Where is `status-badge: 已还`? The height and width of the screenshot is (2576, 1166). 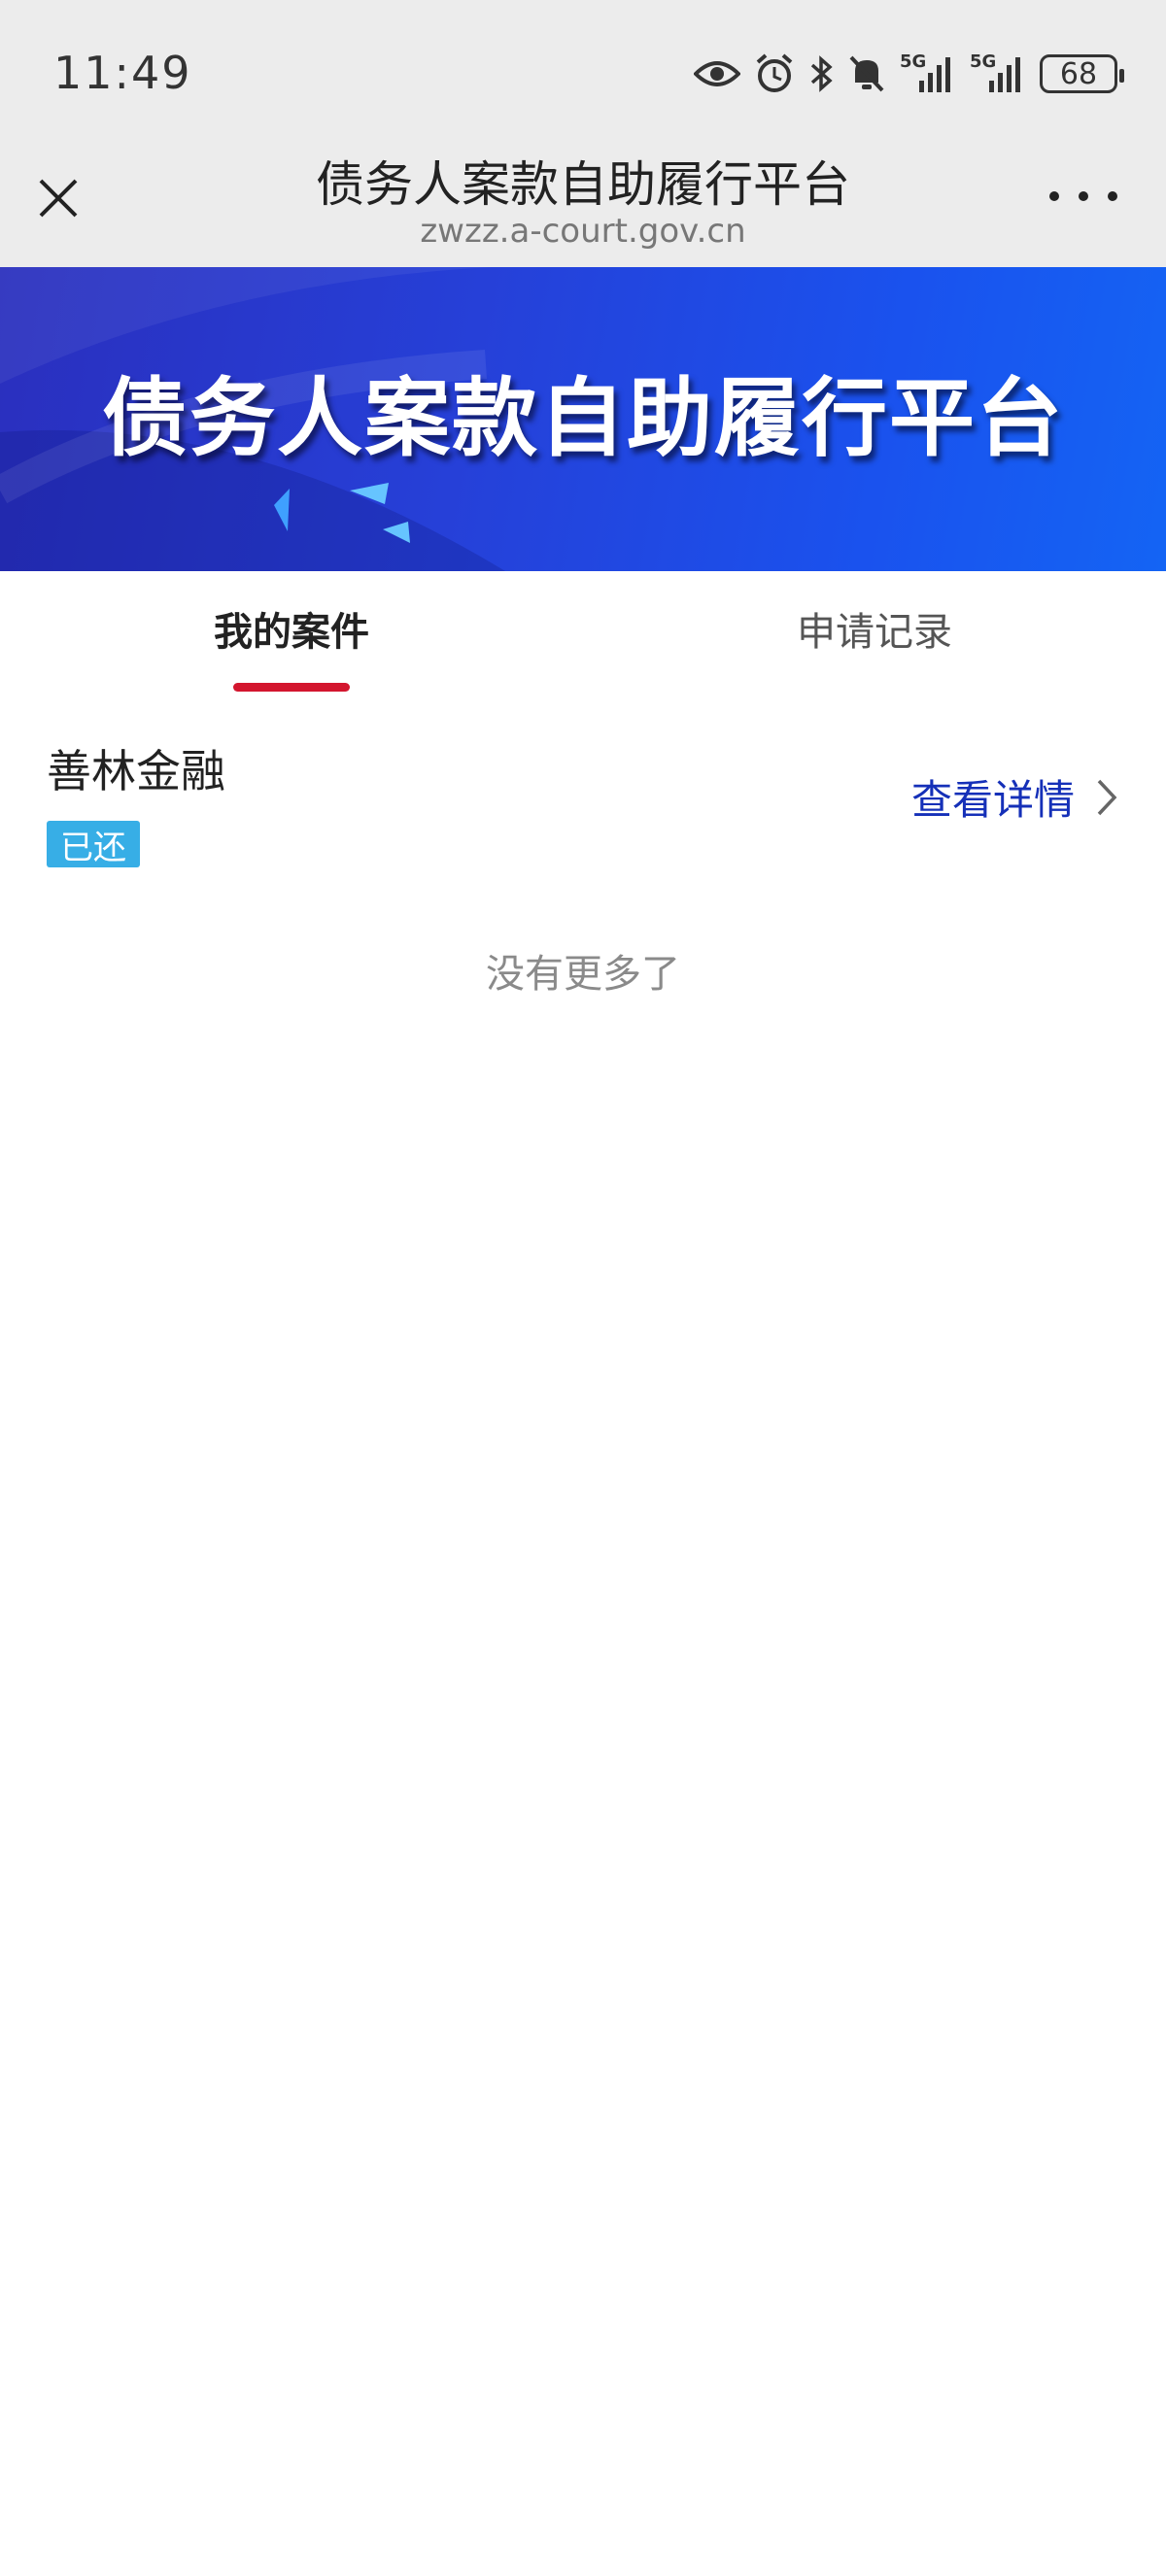 status-badge: 已还 is located at coordinates (93, 844).